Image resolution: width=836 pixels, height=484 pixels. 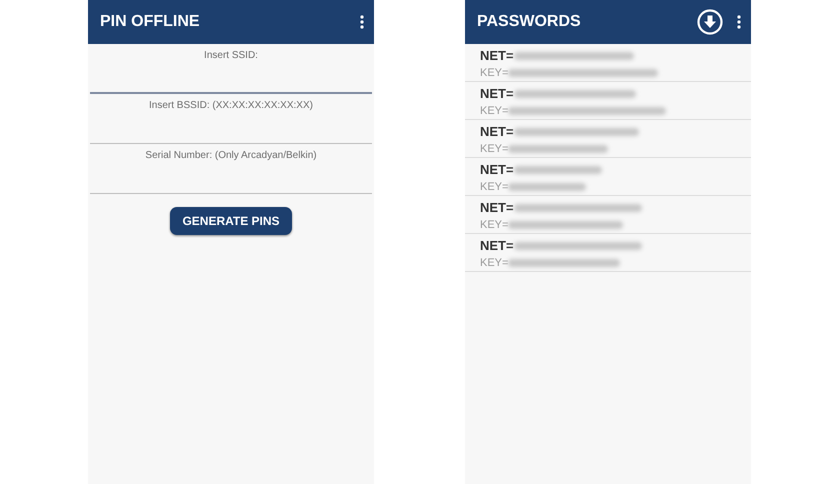 I want to click on screen-title: PIN OFFLINE, so click(x=150, y=22).